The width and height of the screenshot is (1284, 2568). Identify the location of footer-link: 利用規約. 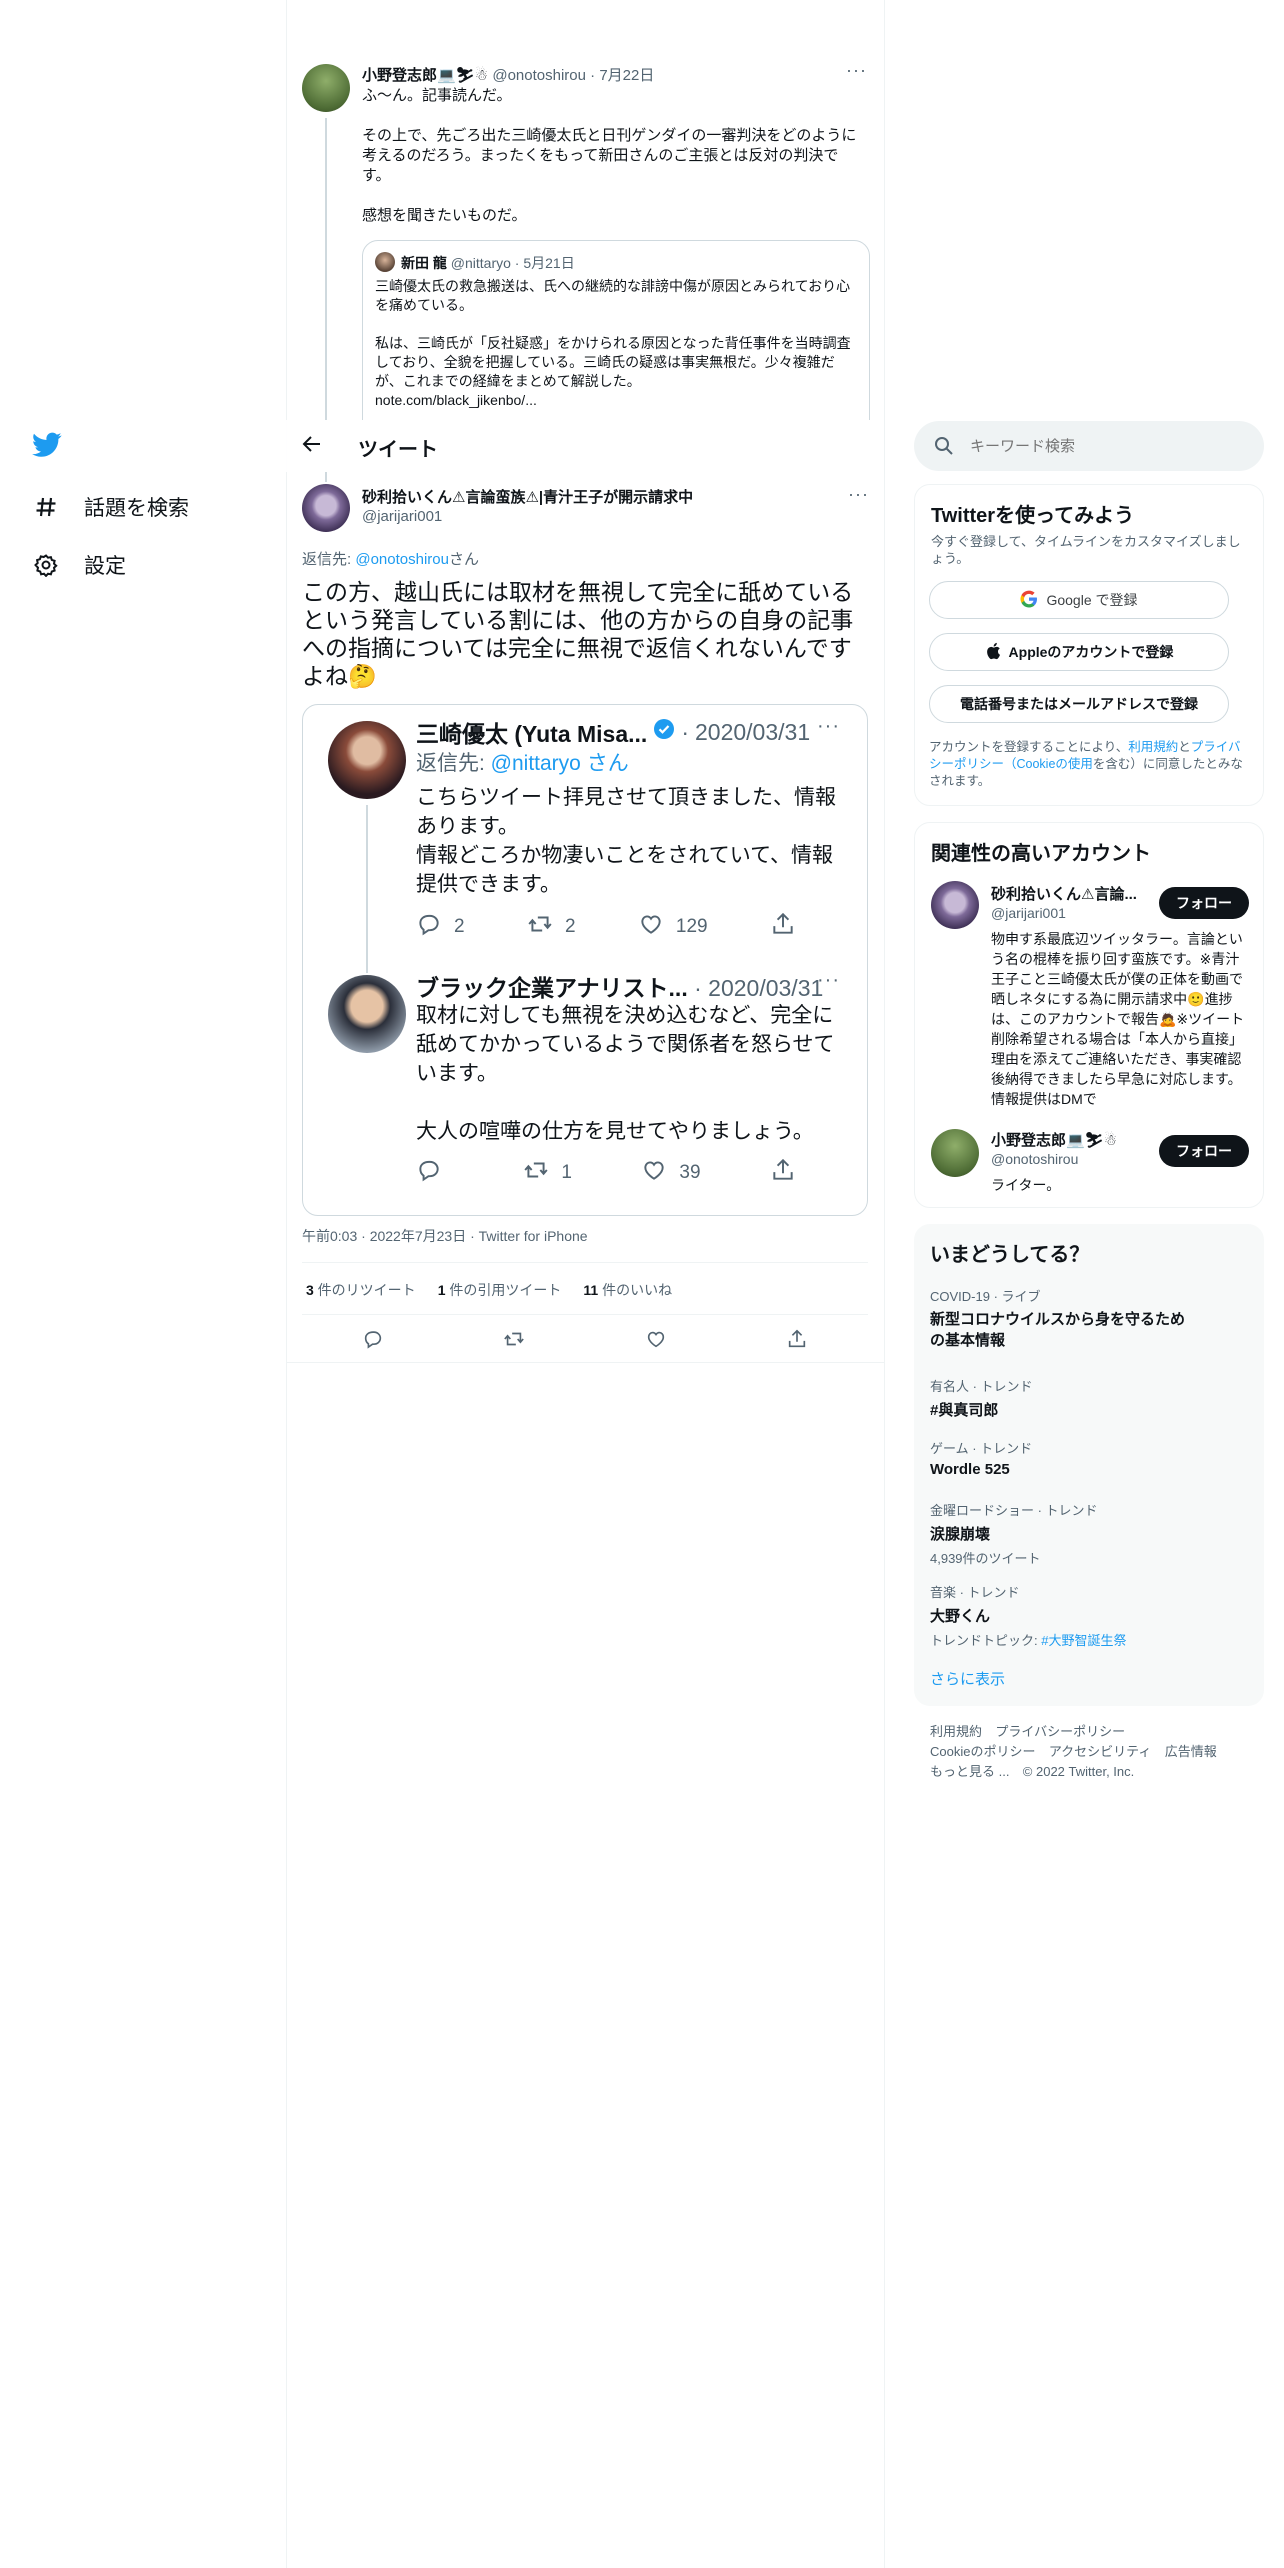
(956, 1731).